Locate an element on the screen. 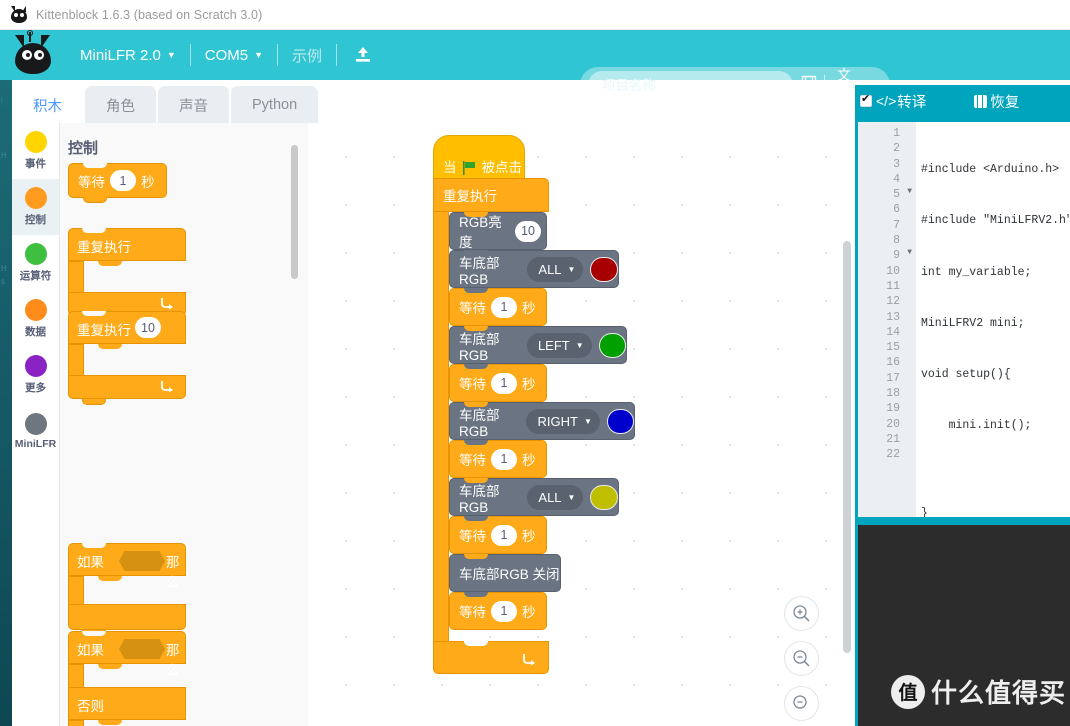 This screenshot has height=726, width=1070. palette-scrollbar-thumb is located at coordinates (294, 212).